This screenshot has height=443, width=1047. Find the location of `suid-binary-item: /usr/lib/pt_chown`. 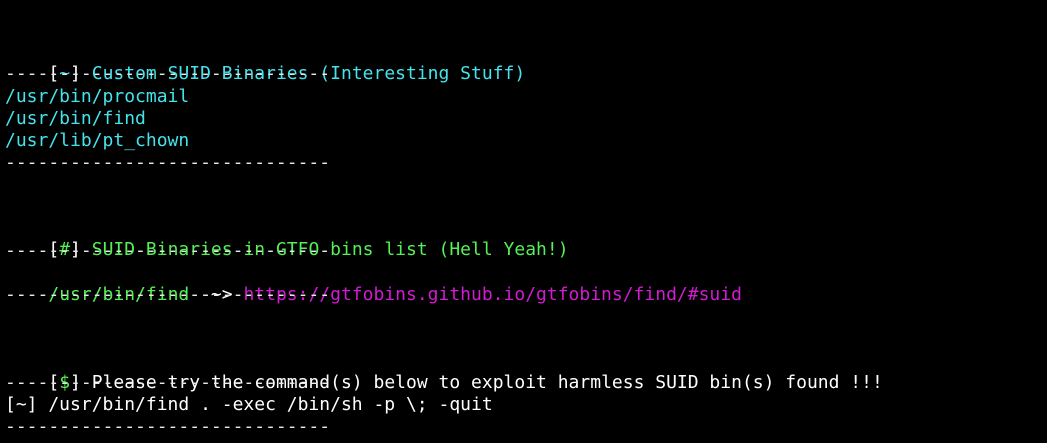

suid-binary-item: /usr/lib/pt_chown is located at coordinates (97, 140).